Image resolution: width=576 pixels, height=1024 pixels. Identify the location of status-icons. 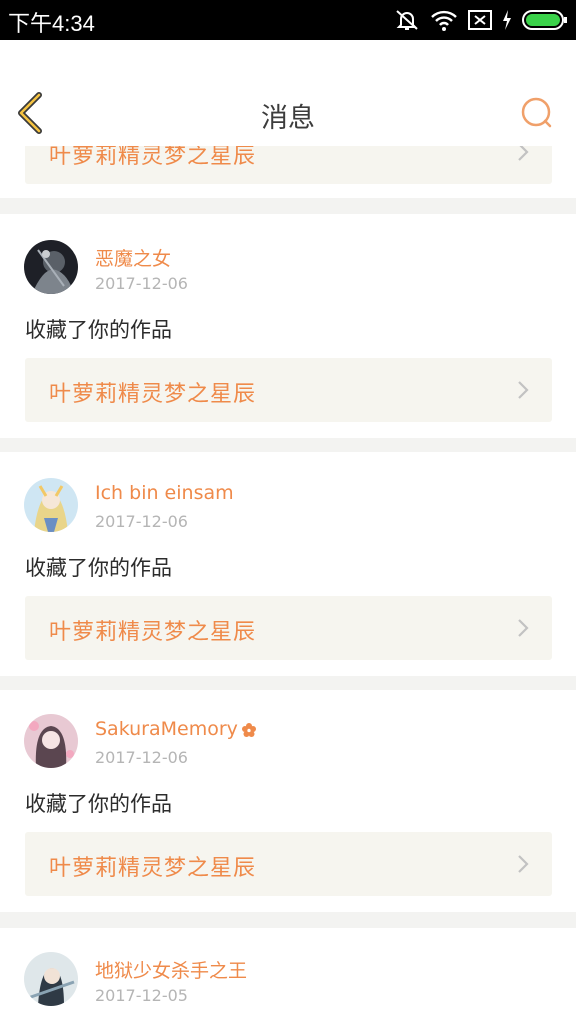
(481, 20).